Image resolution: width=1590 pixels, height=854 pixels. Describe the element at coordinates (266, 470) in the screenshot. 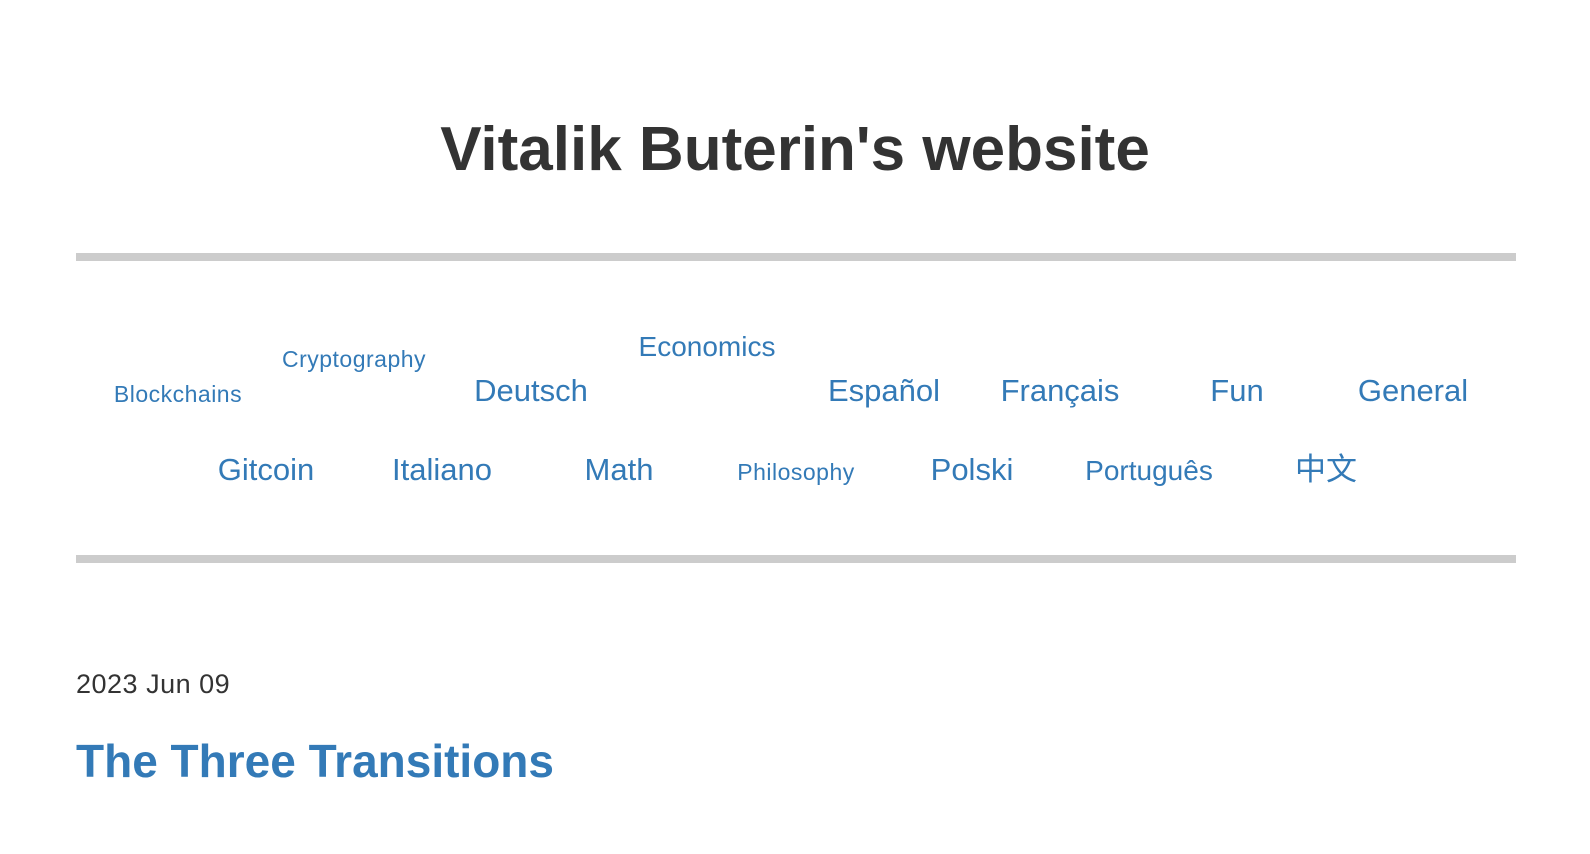

I see `category-link-gitcoin: Gitcoin` at that location.